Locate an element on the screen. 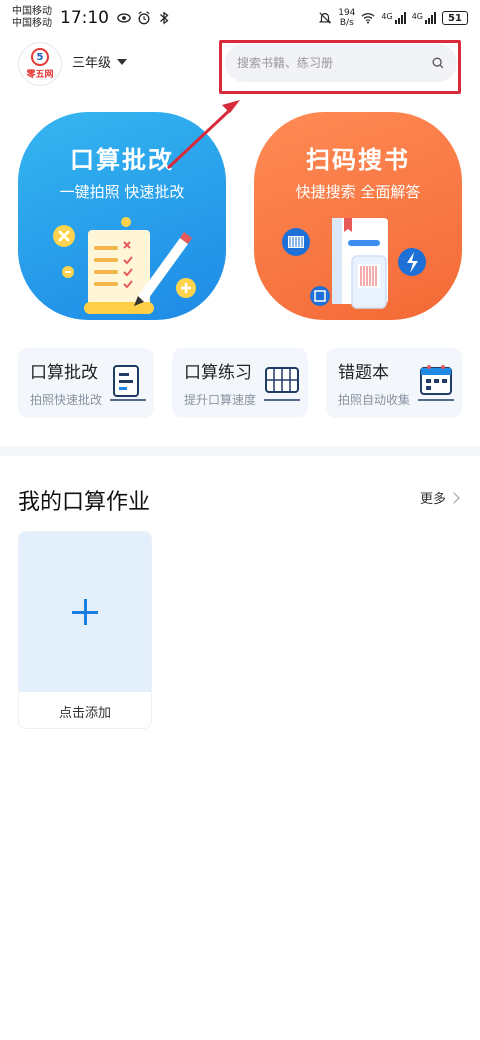  calendar-book-icon is located at coordinates (436, 383).